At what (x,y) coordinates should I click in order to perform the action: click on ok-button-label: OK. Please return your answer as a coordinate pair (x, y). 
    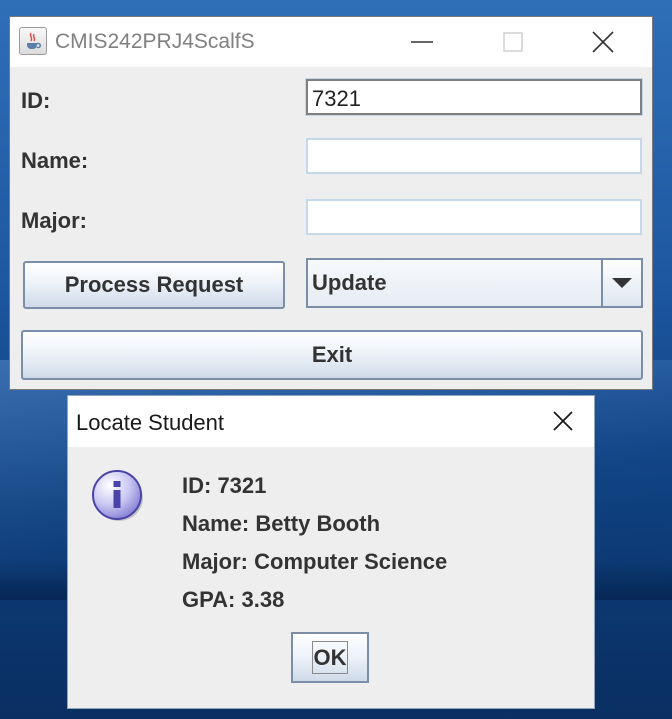
    Looking at the image, I should click on (330, 657).